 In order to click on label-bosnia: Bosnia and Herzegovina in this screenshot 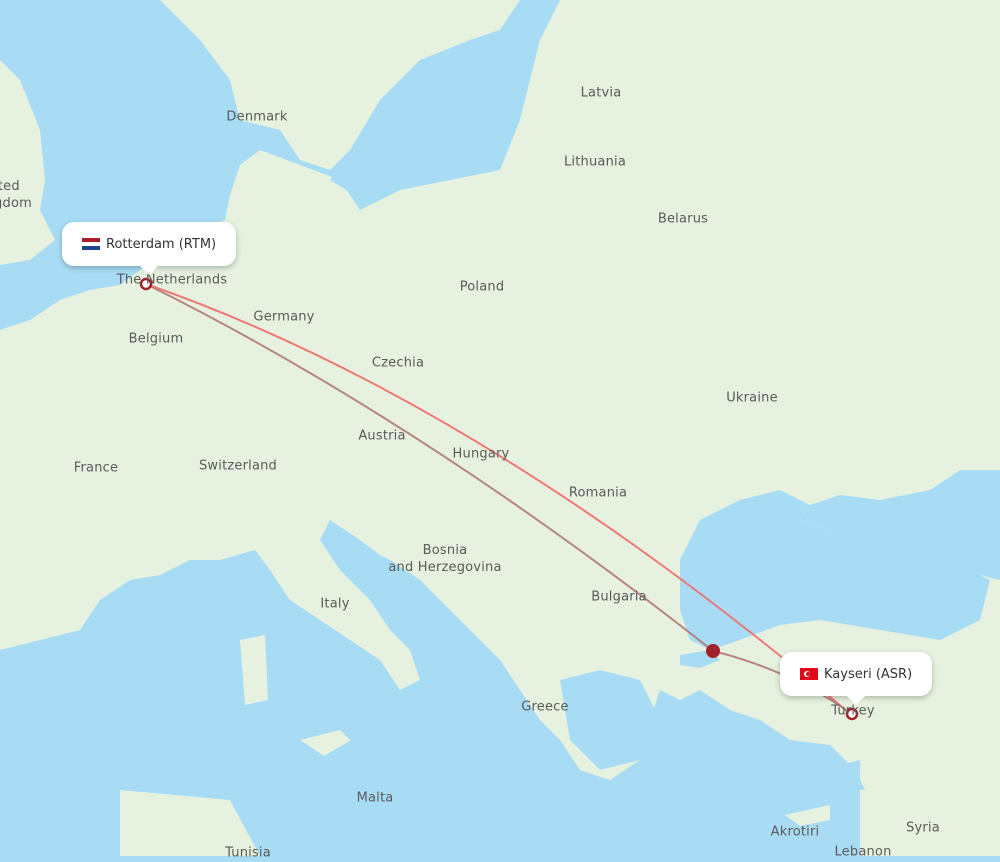, I will do `click(445, 559)`.